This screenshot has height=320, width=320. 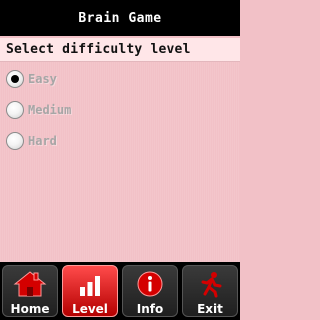 I want to click on running-person-icon, so click(x=210, y=284).